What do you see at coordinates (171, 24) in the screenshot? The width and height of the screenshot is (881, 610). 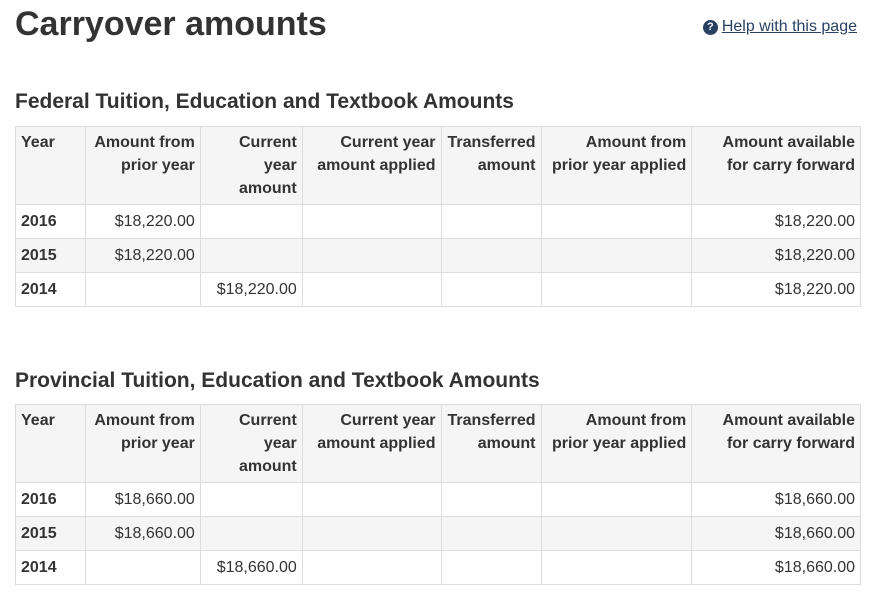 I see `page-title: Carryover amounts` at bounding box center [171, 24].